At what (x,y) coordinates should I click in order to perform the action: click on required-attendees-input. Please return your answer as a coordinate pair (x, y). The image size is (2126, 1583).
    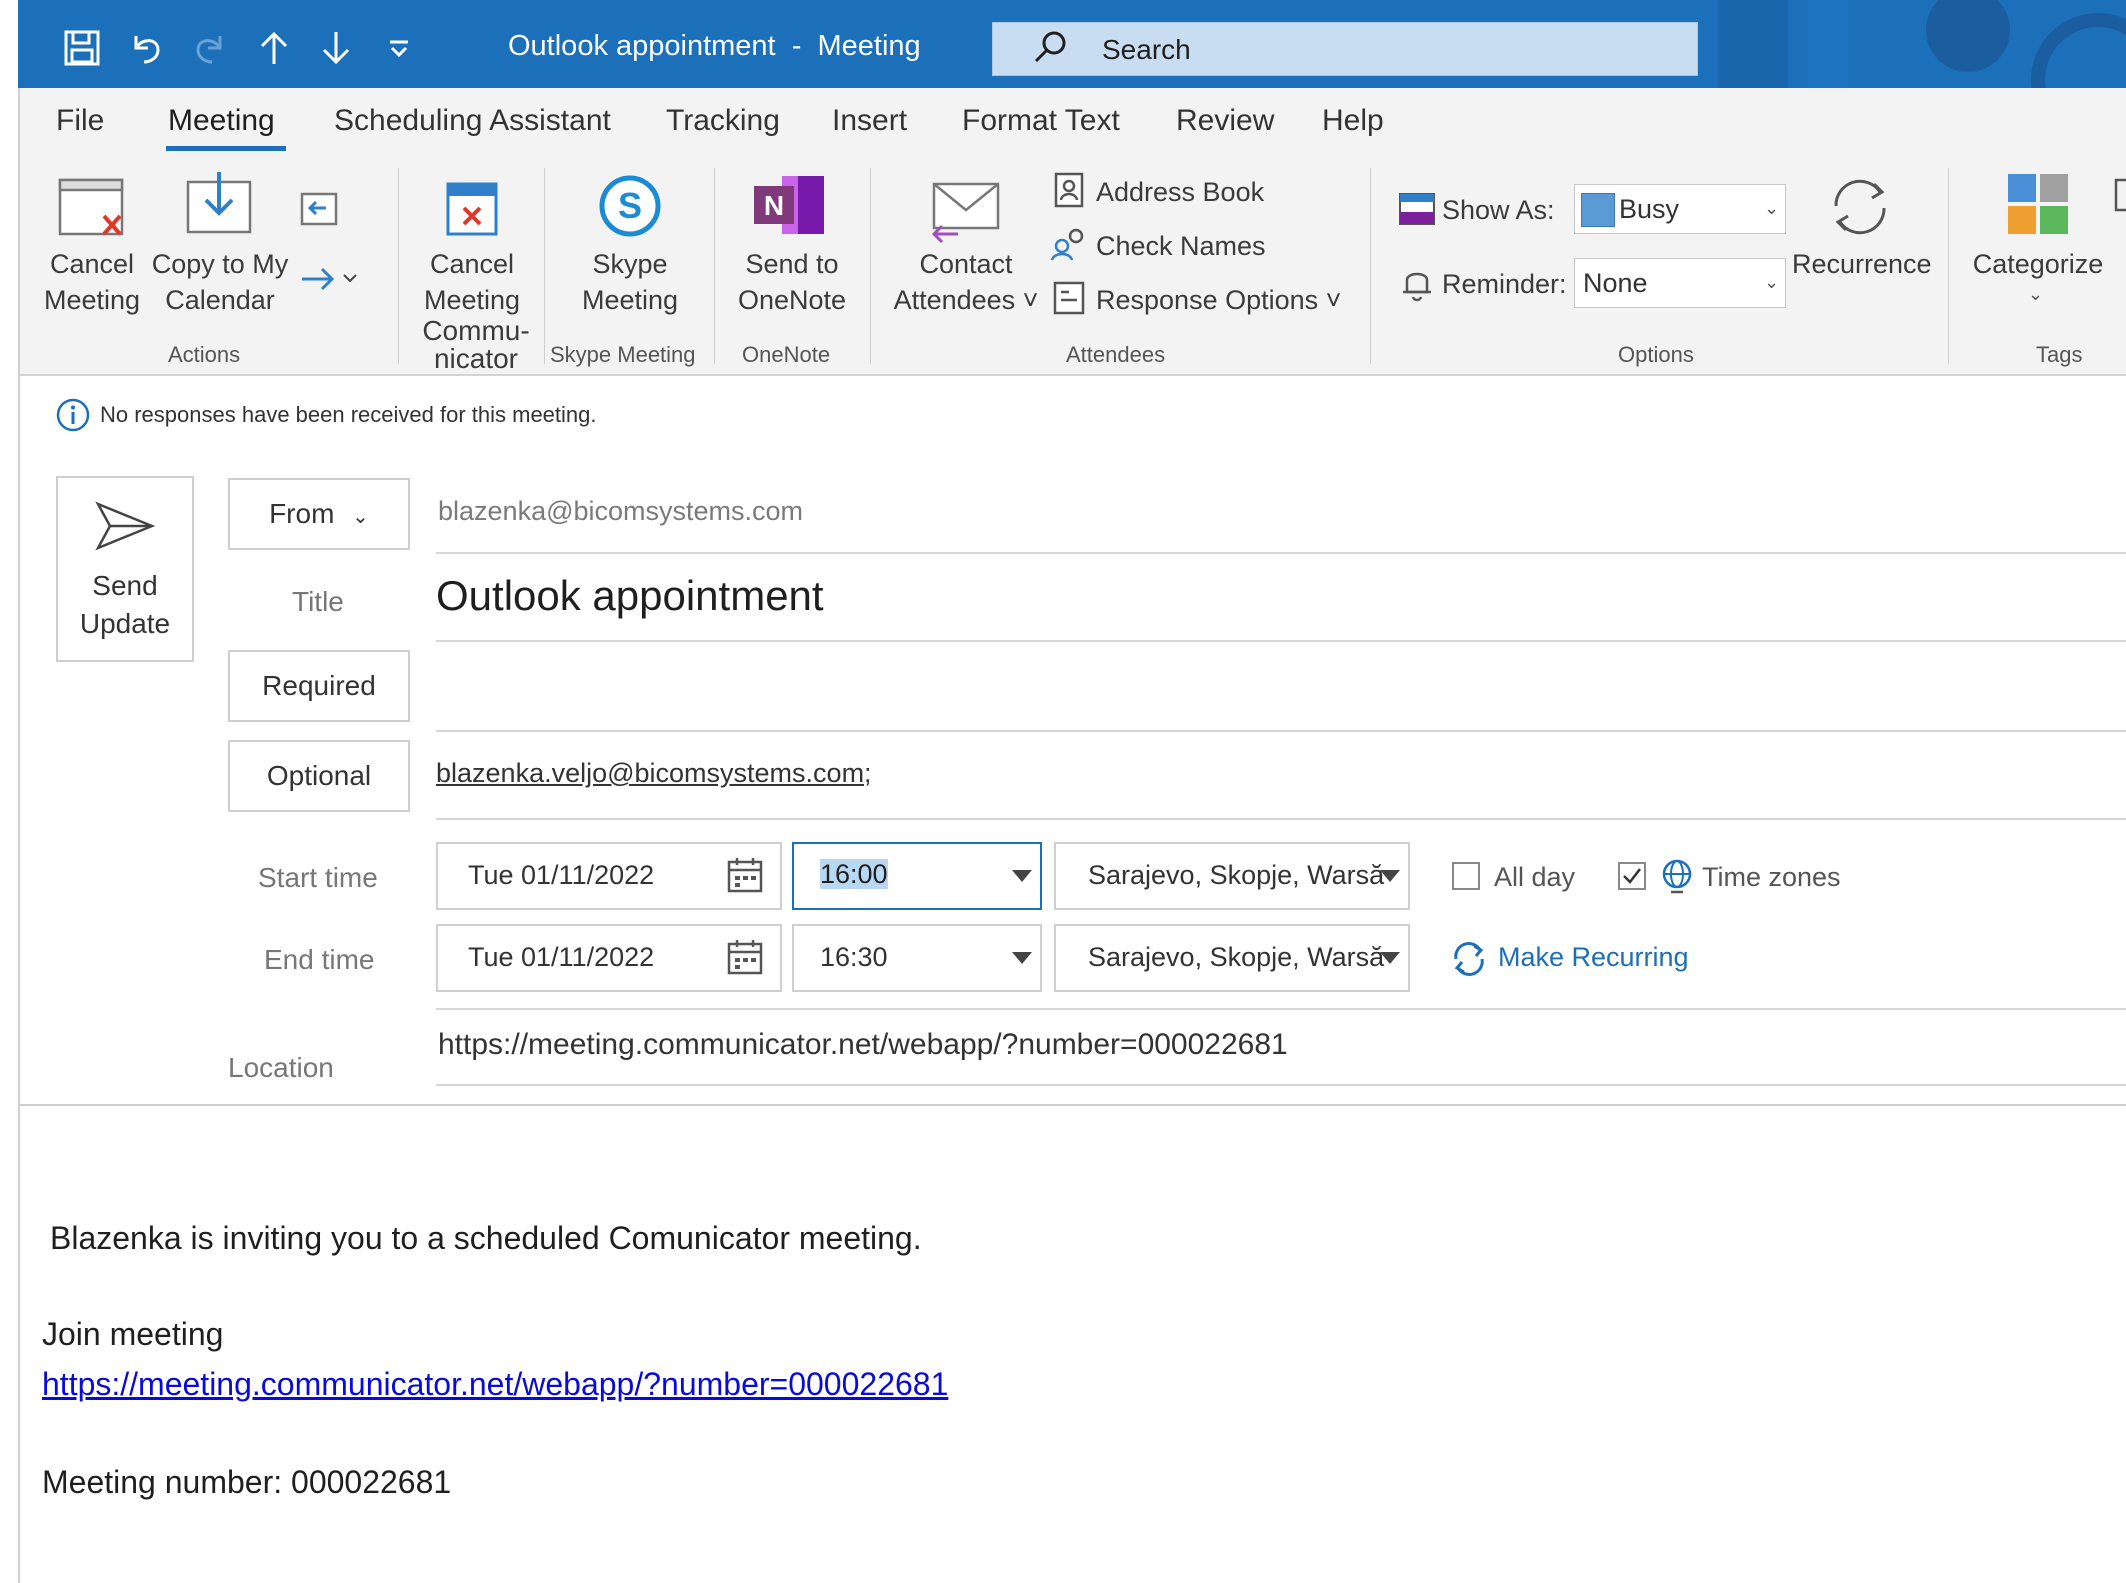
    Looking at the image, I should click on (1278, 688).